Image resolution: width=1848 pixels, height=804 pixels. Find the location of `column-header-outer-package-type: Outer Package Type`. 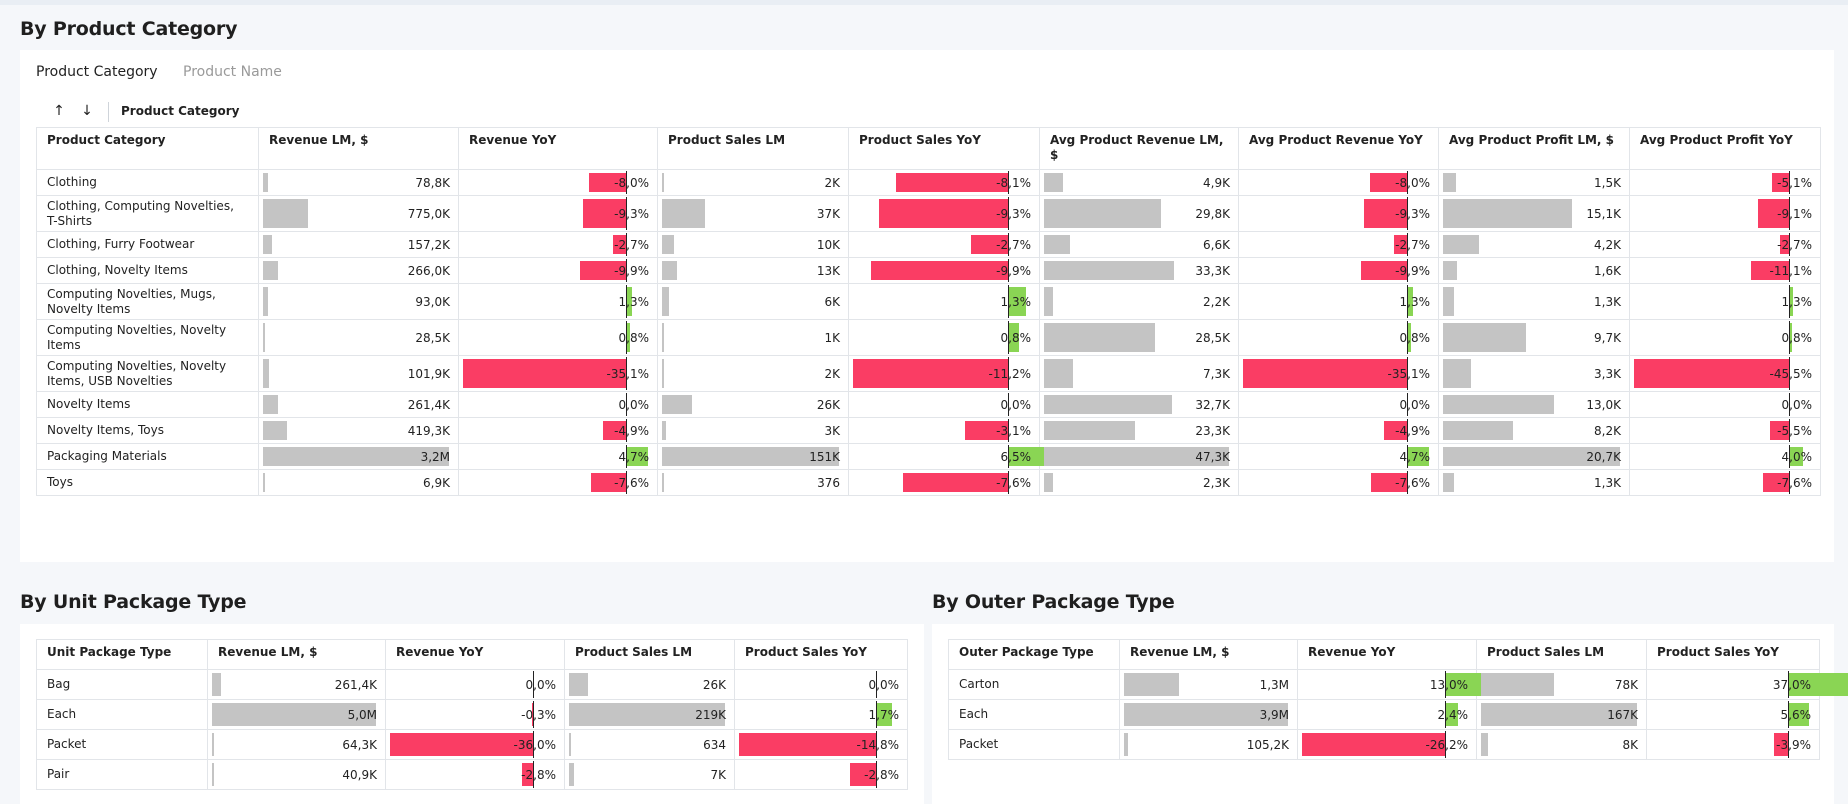

column-header-outer-package-type: Outer Package Type is located at coordinates (1034, 654).